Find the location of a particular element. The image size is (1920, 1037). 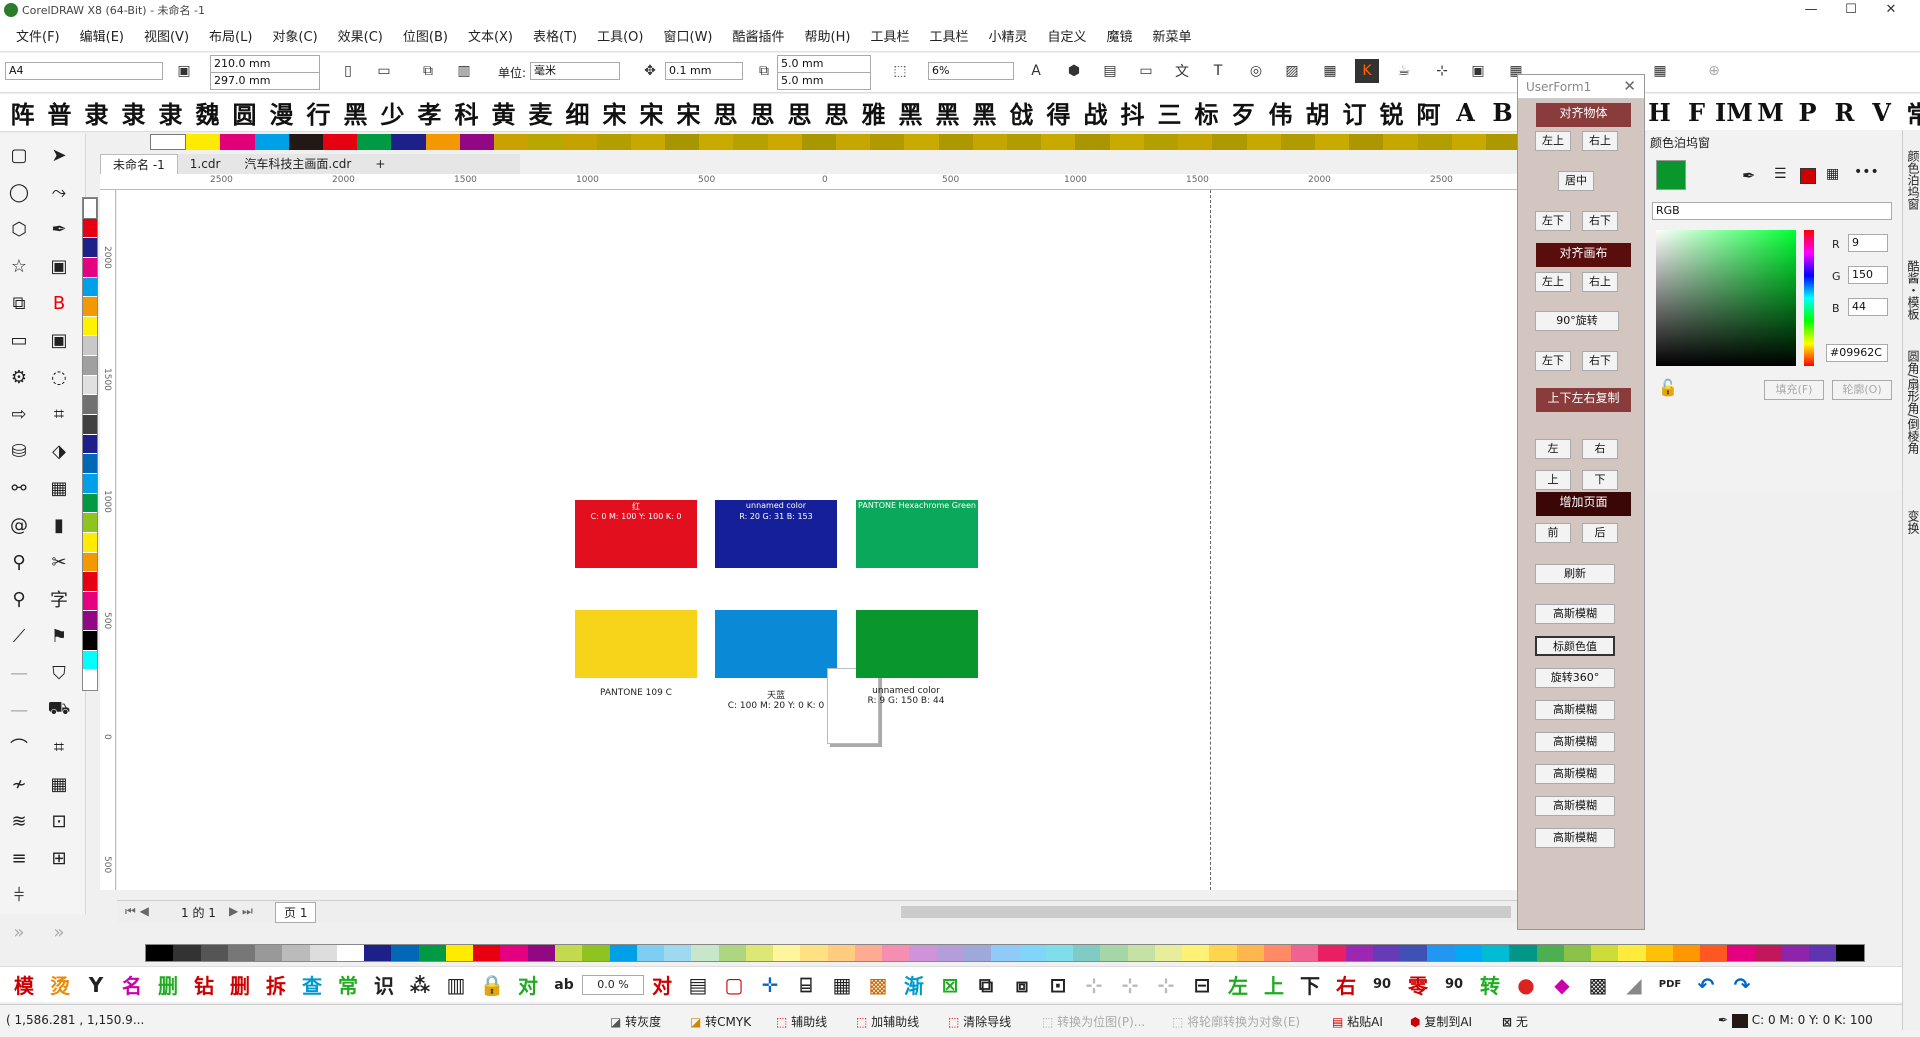

hex-input: #09962C is located at coordinates (1857, 353).